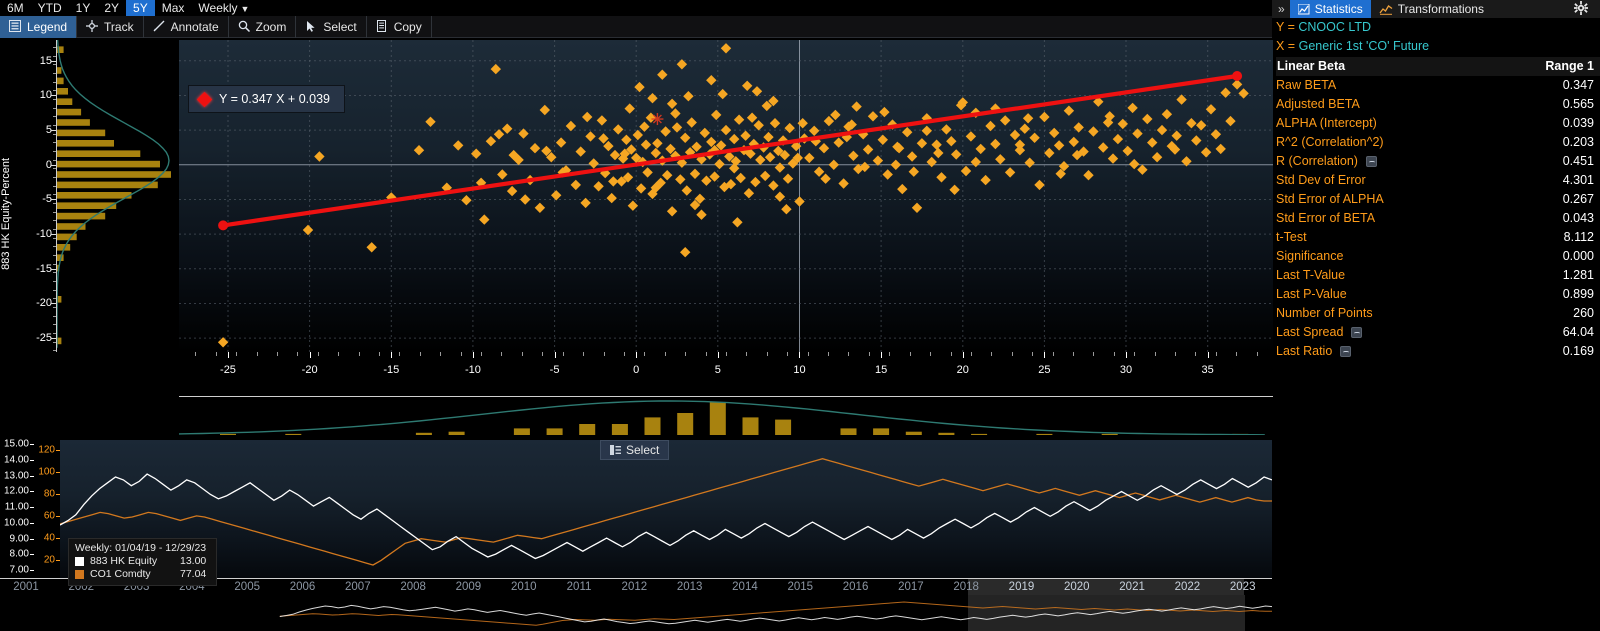 The image size is (1600, 631). Describe the element at coordinates (311, 26) in the screenshot. I see `cursor-icon` at that location.